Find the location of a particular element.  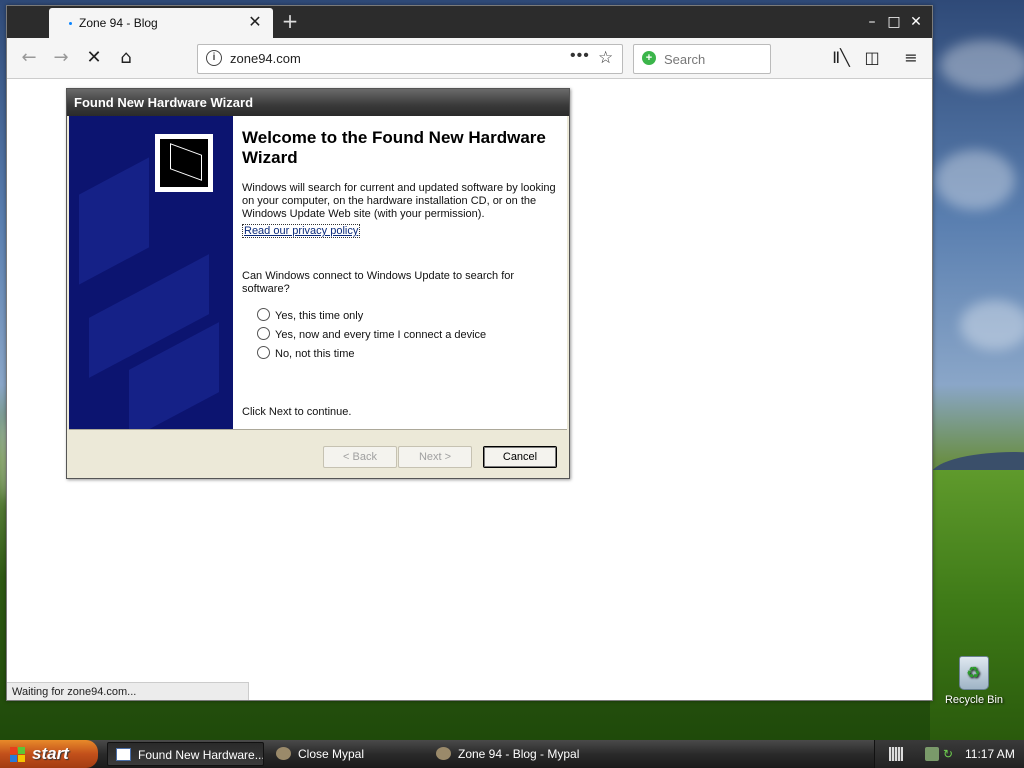

library-icon: Ⅱ╲ is located at coordinates (841, 58).